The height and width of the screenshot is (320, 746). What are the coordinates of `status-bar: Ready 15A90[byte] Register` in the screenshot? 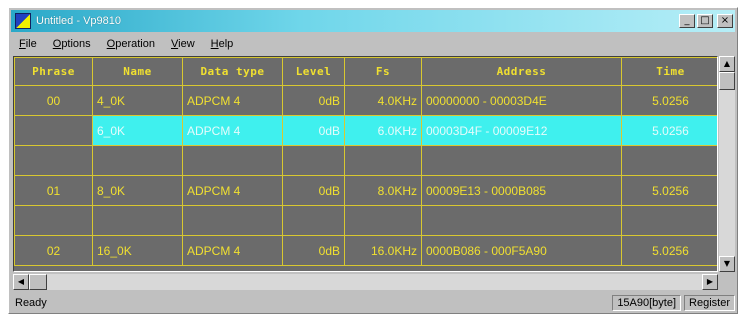 It's located at (373, 303).